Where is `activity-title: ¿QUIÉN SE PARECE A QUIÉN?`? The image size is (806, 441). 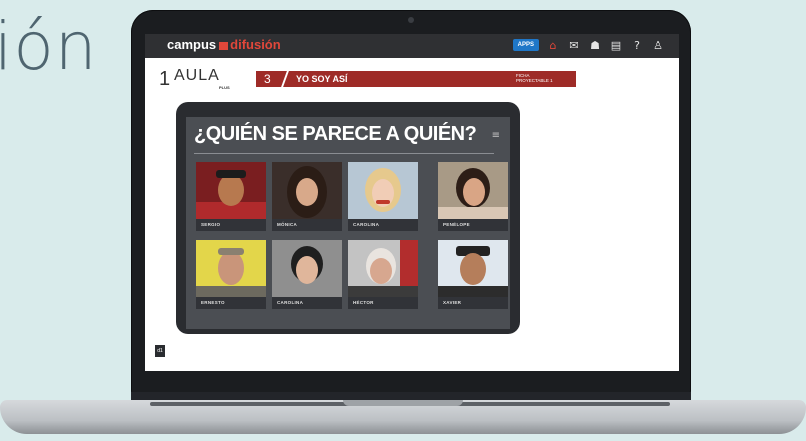 activity-title: ¿QUIÉN SE PARECE A QUIÉN? is located at coordinates (335, 134).